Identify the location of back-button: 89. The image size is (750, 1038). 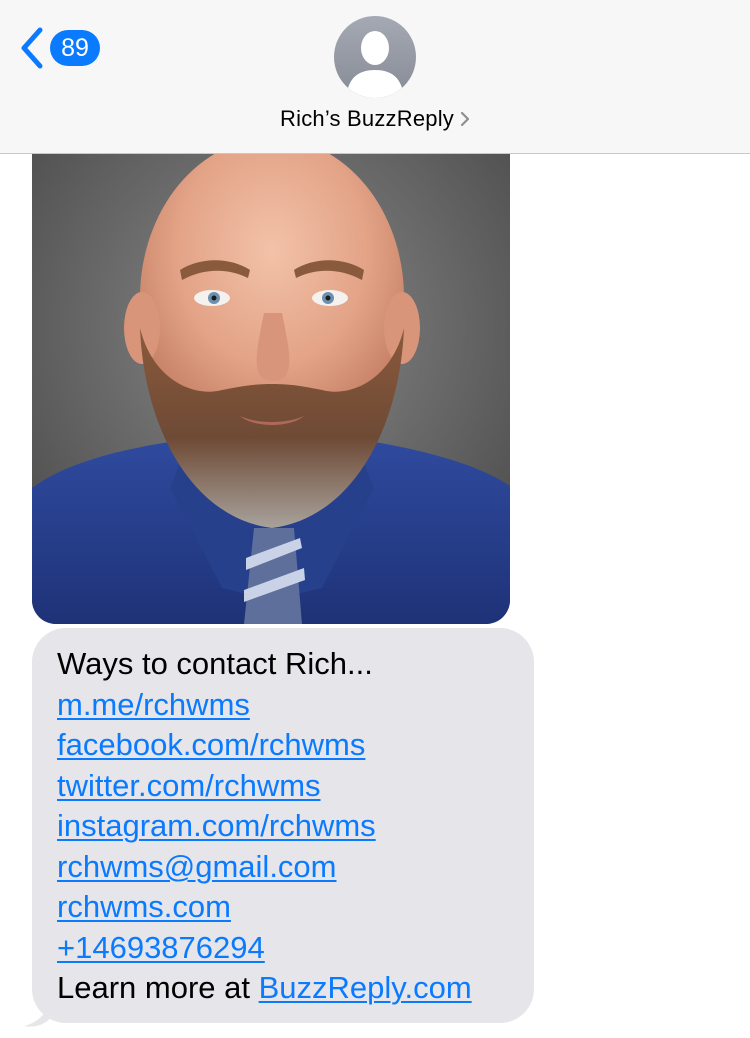
(59, 48).